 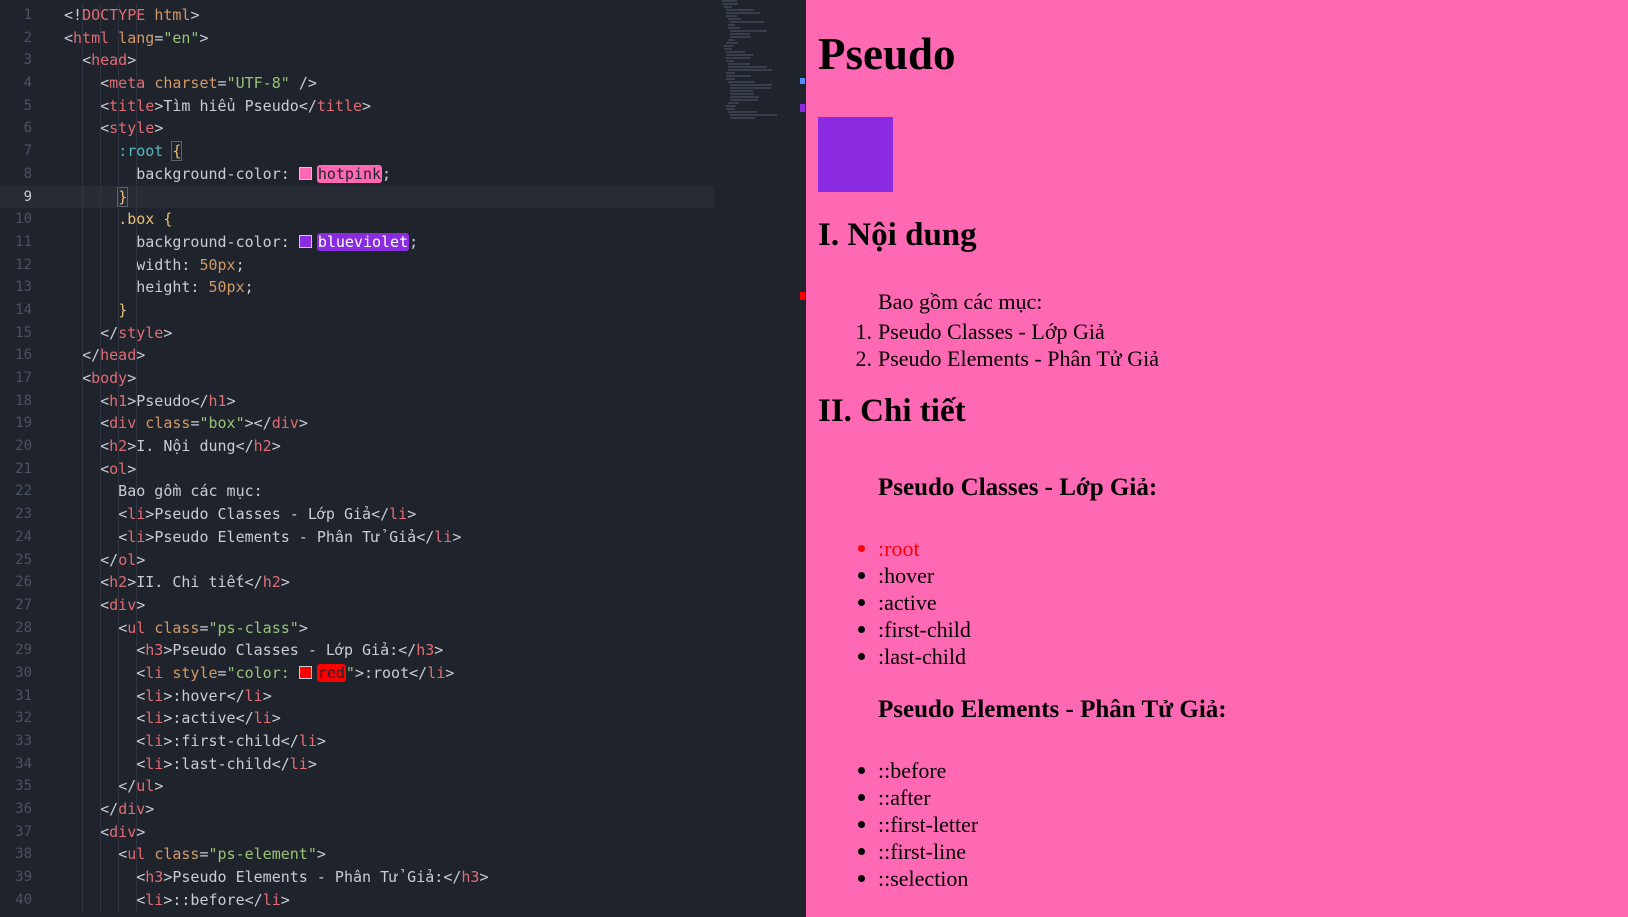 What do you see at coordinates (357, 741) in the screenshot?
I see `code-line: 33 <li>:first-child</li>` at bounding box center [357, 741].